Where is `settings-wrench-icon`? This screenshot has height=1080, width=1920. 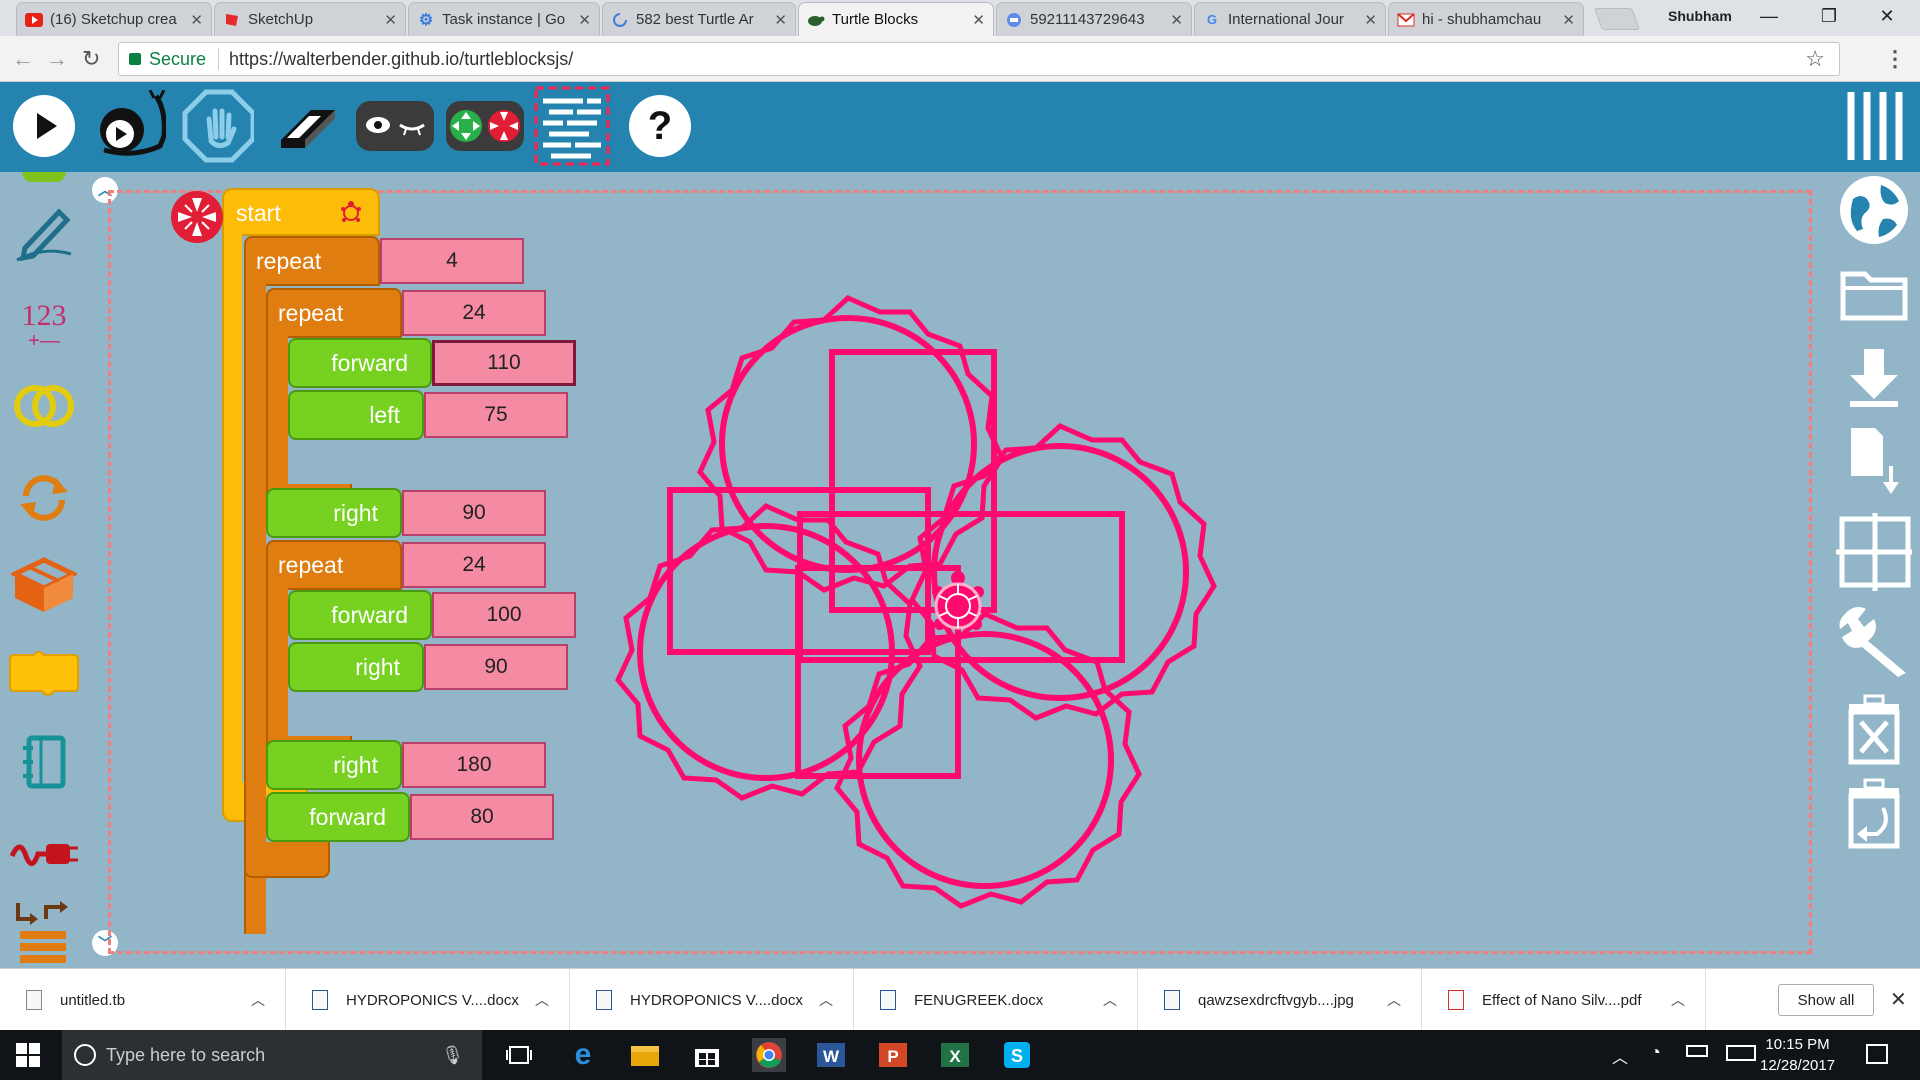
settings-wrench-icon is located at coordinates (1874, 640).